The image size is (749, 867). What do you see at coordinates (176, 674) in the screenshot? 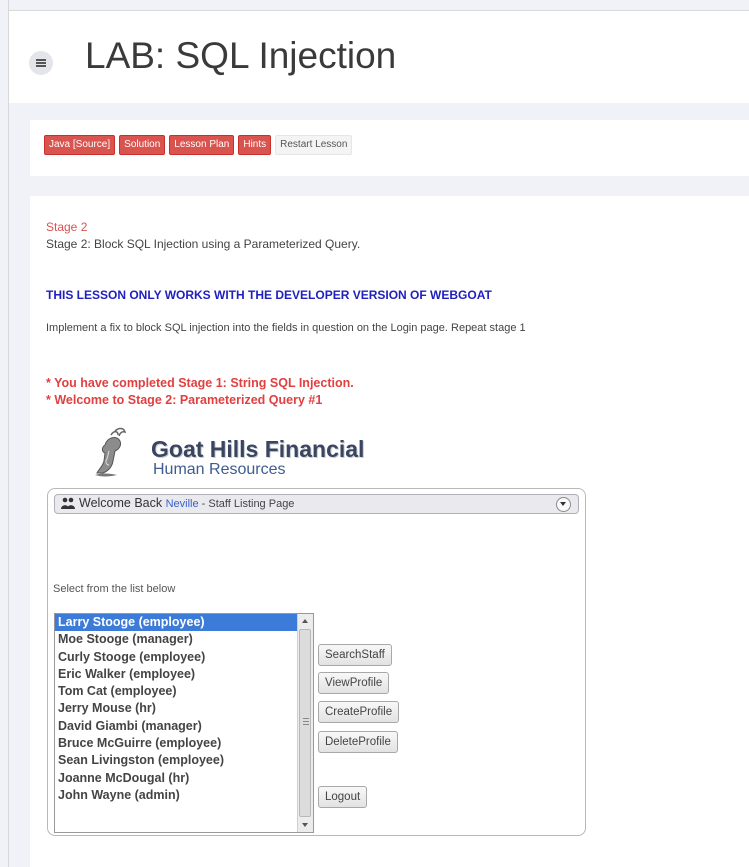
I see `staff-list-item: Eric Walker (employee)` at bounding box center [176, 674].